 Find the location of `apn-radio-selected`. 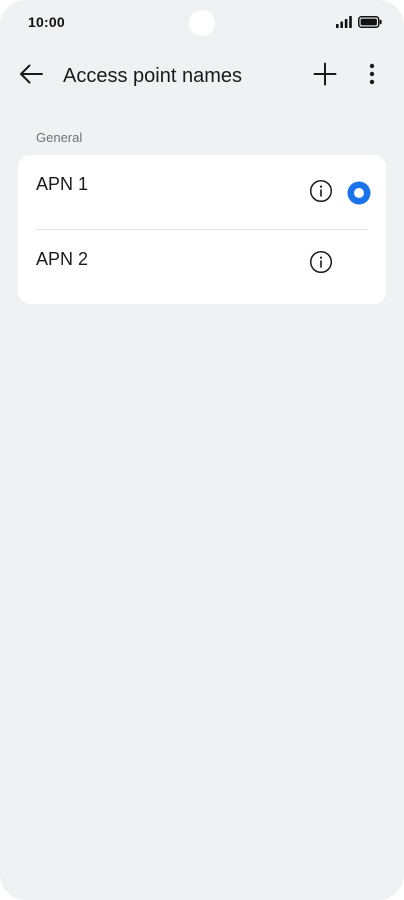

apn-radio-selected is located at coordinates (359, 193).